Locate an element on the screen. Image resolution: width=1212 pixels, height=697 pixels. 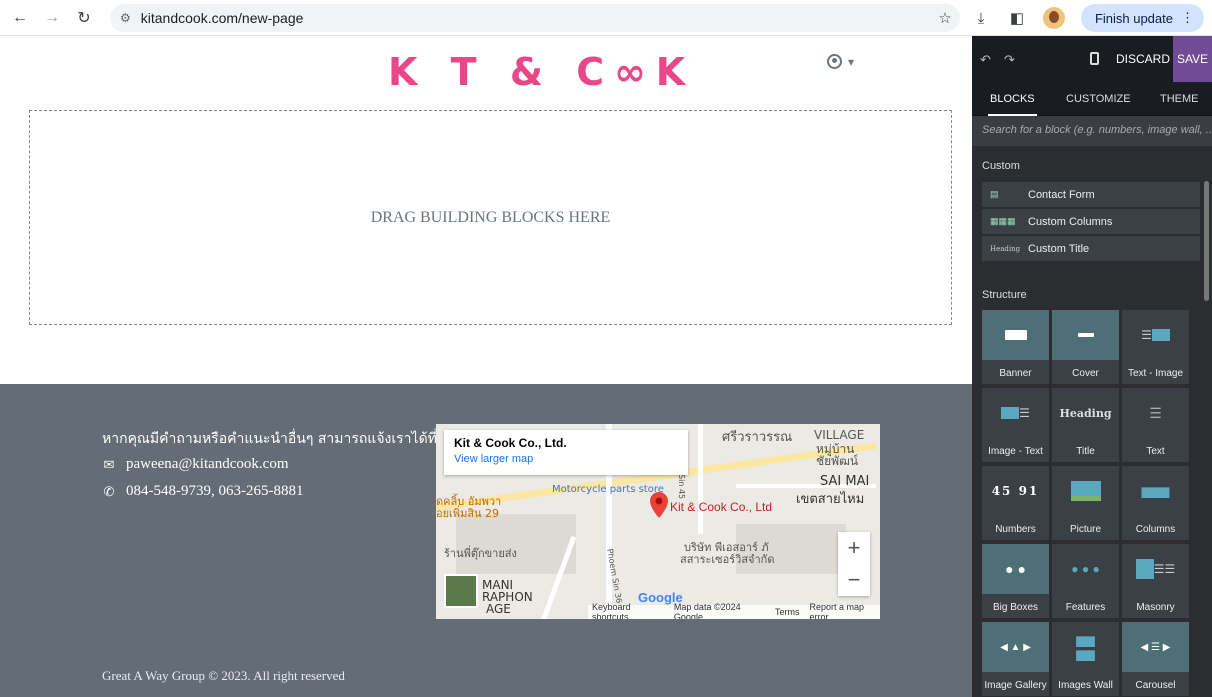
custom-section-title: Custom is located at coordinates (1001, 166).